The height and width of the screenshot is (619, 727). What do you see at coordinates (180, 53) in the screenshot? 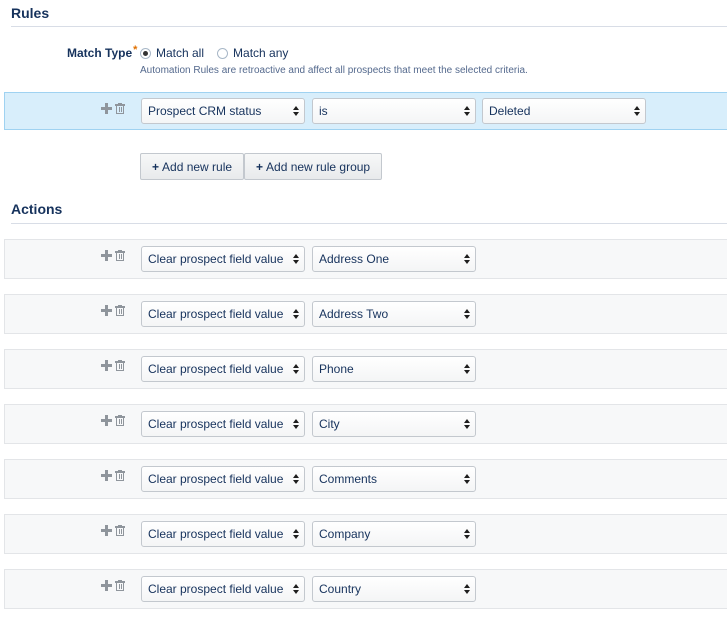
I see `match-all-label: Match all` at bounding box center [180, 53].